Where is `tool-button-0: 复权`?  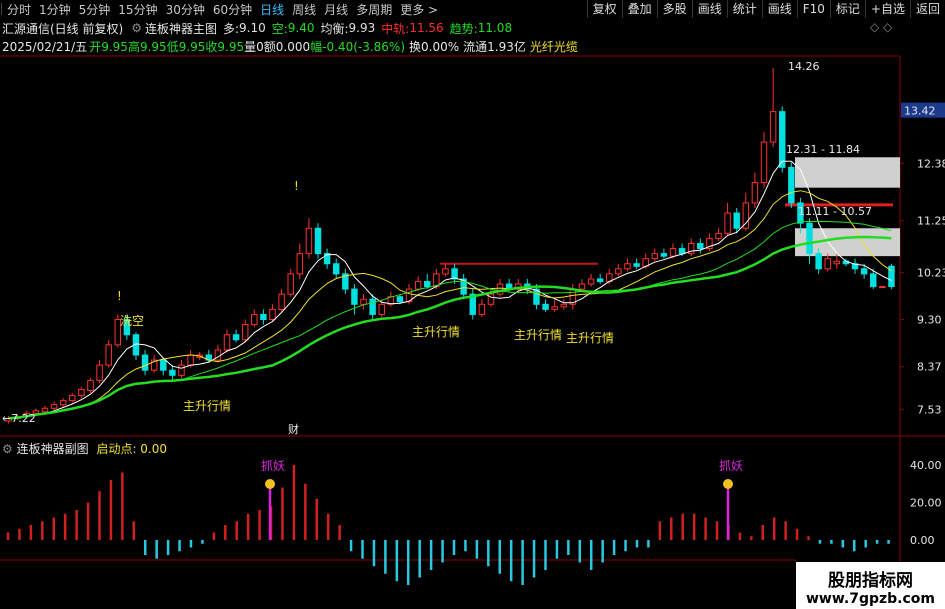
tool-button-0: 复权 is located at coordinates (604, 9).